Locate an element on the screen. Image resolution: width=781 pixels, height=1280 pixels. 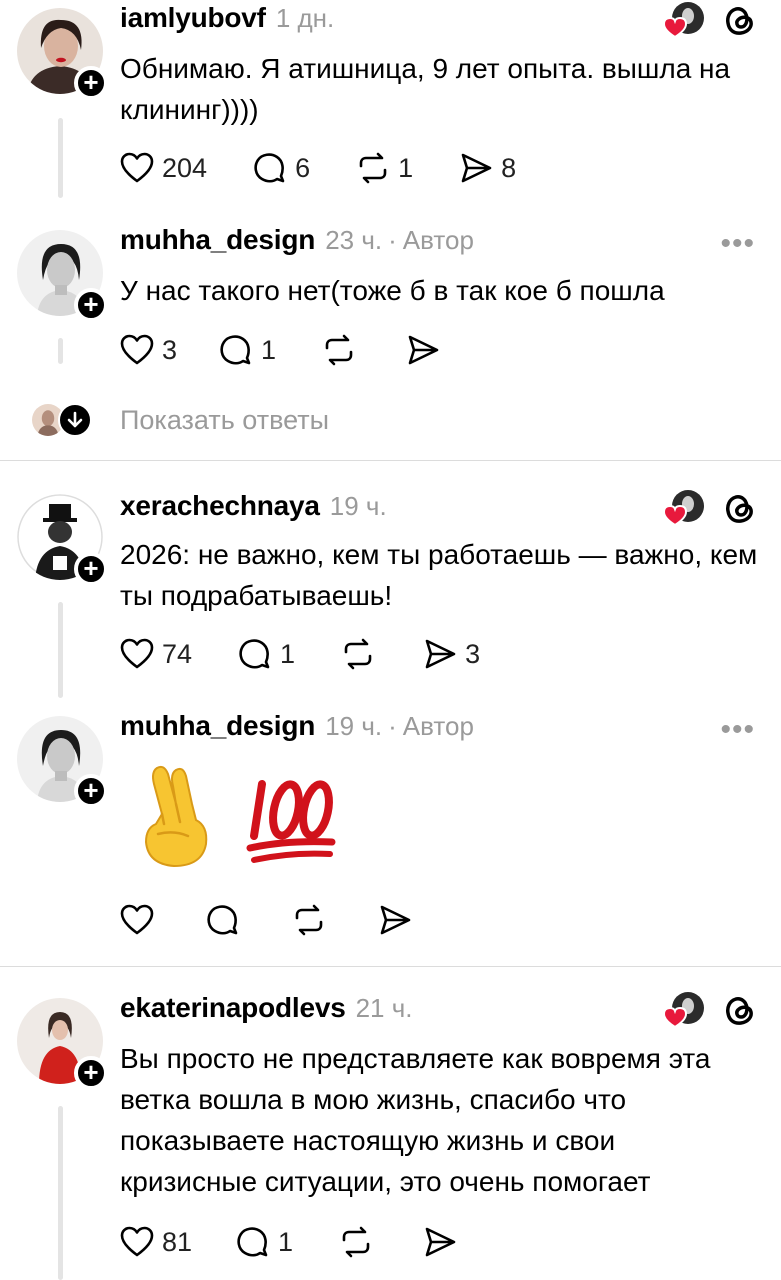
share-button: 3 is located at coordinates (450, 654).